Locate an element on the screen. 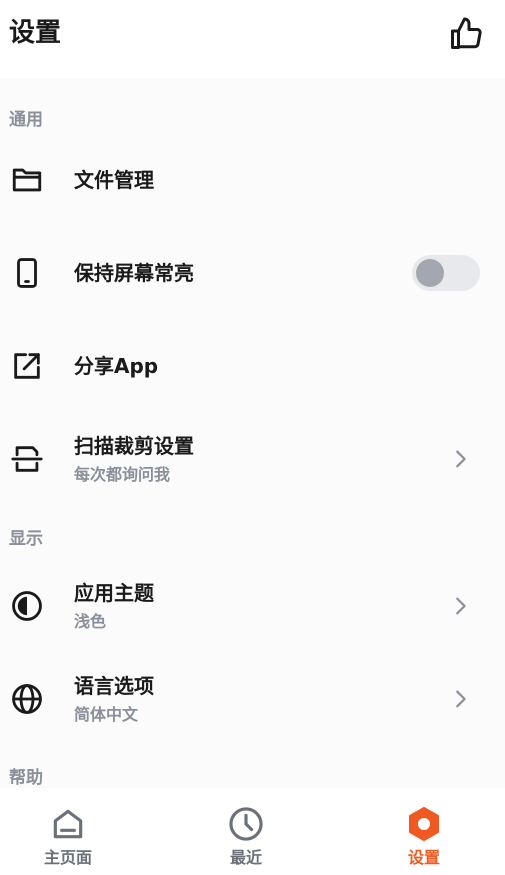  bottom-nav: 主页面 最近 设置 is located at coordinates (252, 831).